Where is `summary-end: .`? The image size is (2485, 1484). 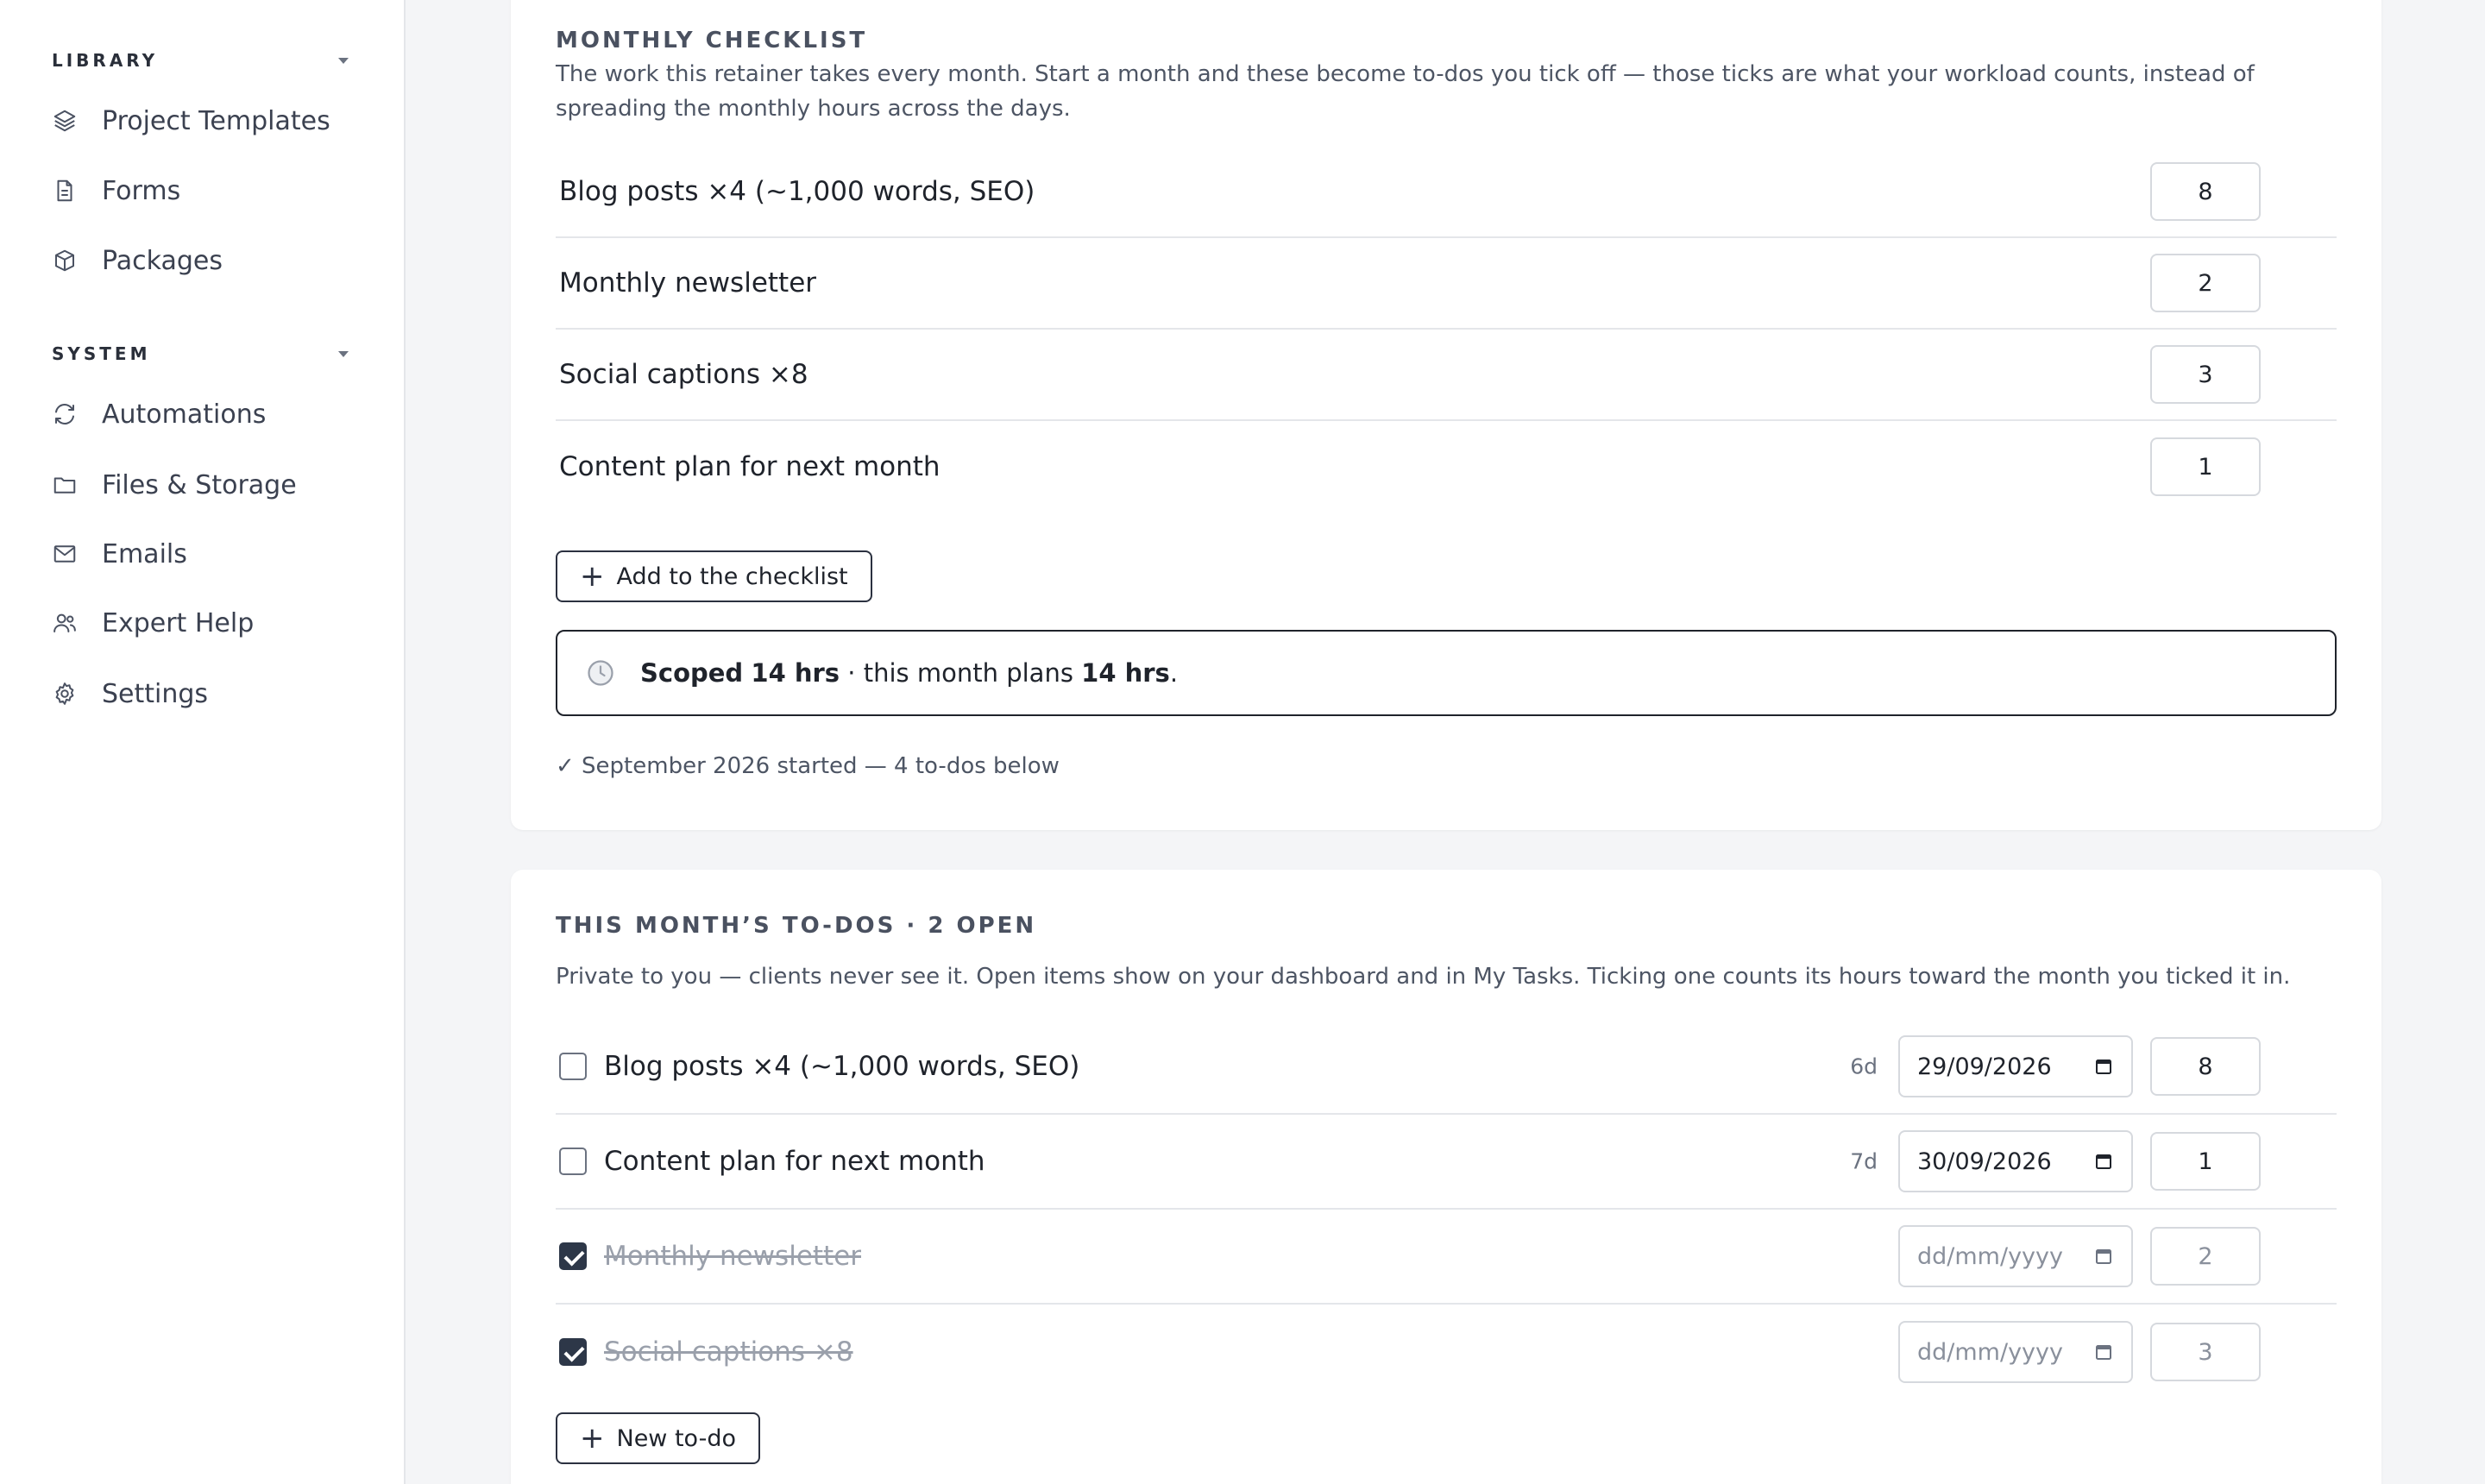 summary-end: . is located at coordinates (1174, 673).